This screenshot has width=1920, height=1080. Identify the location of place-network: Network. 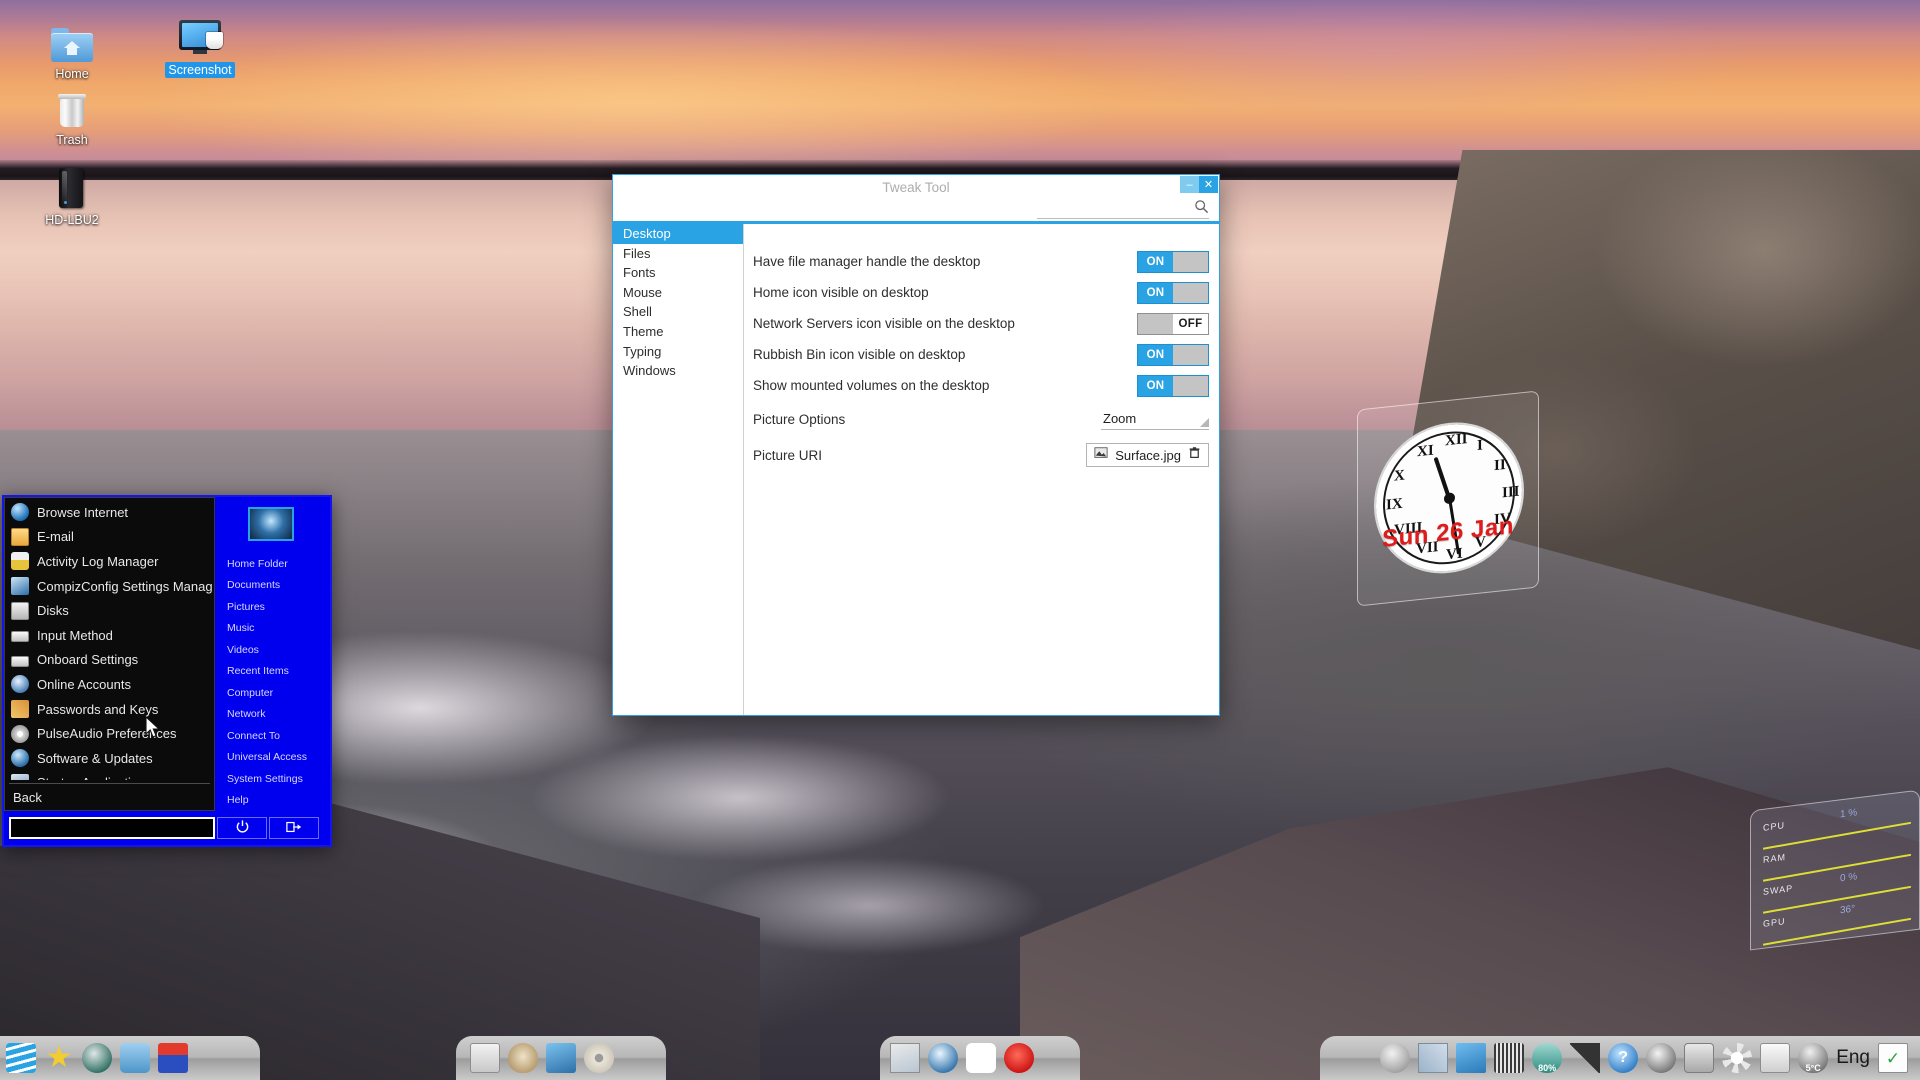
(270, 715).